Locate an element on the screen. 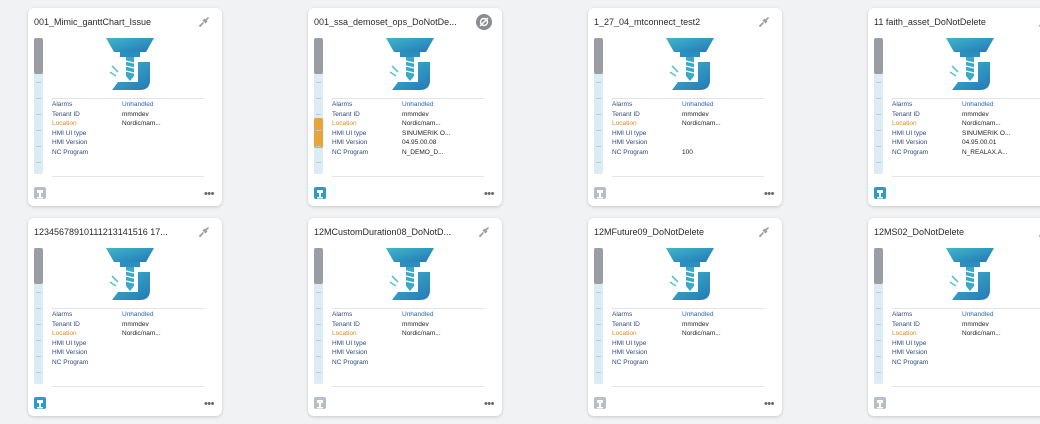 The width and height of the screenshot is (1040, 424). asset-title: 12MS02_DoNotDelete is located at coordinates (948, 232).